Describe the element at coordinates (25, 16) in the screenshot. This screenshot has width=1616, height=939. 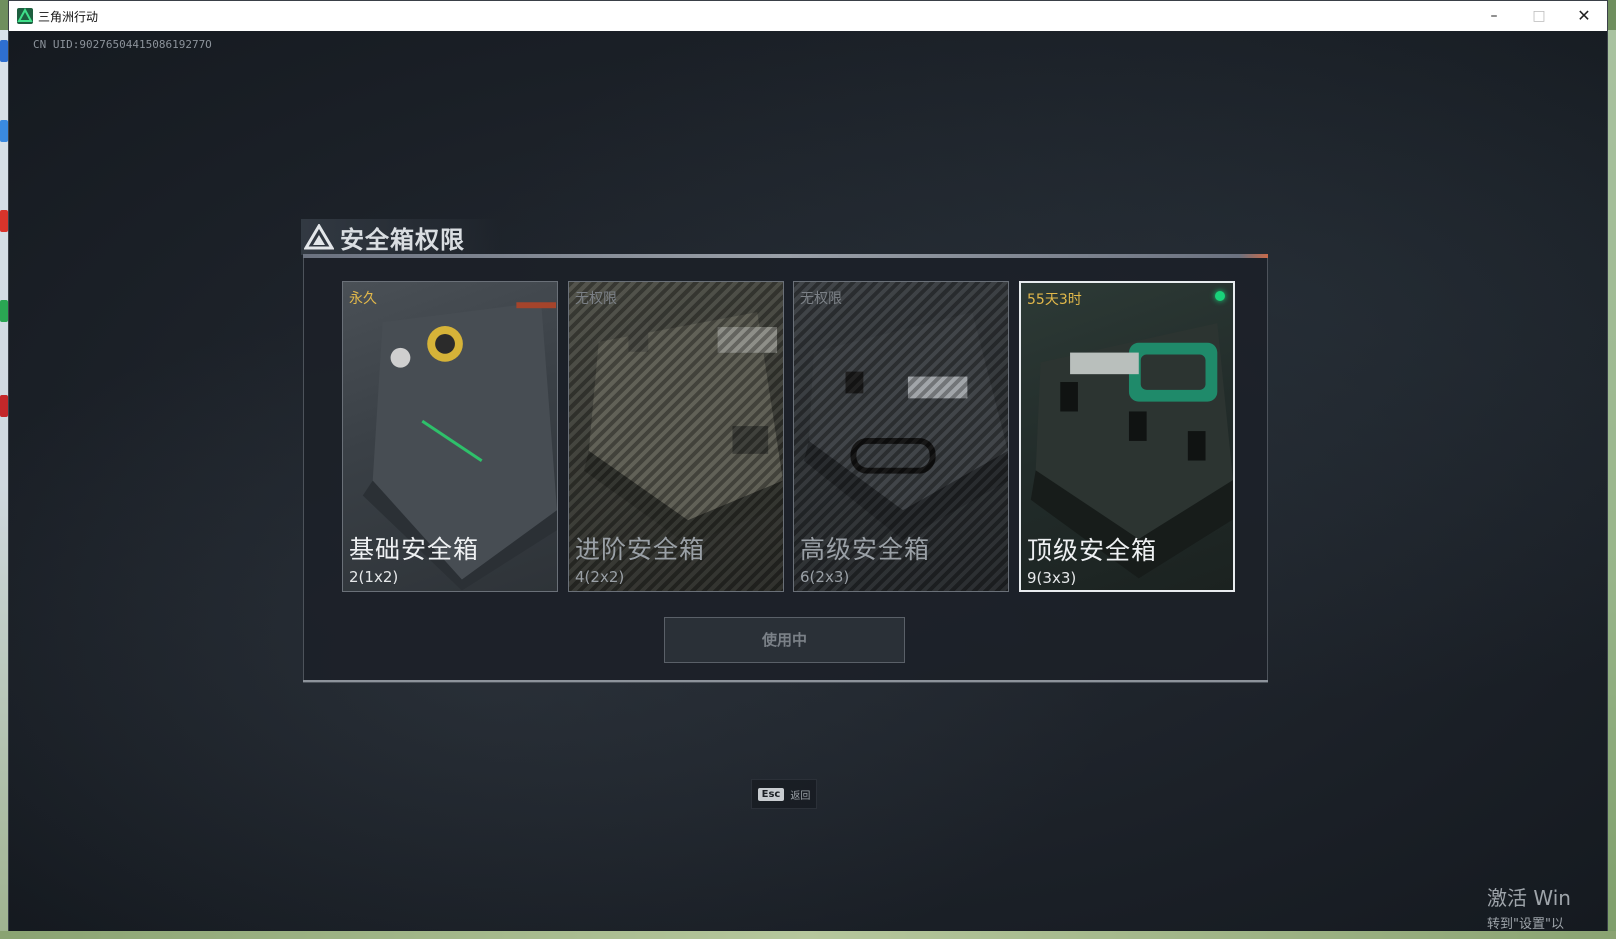
I see `app-logo-icon` at that location.